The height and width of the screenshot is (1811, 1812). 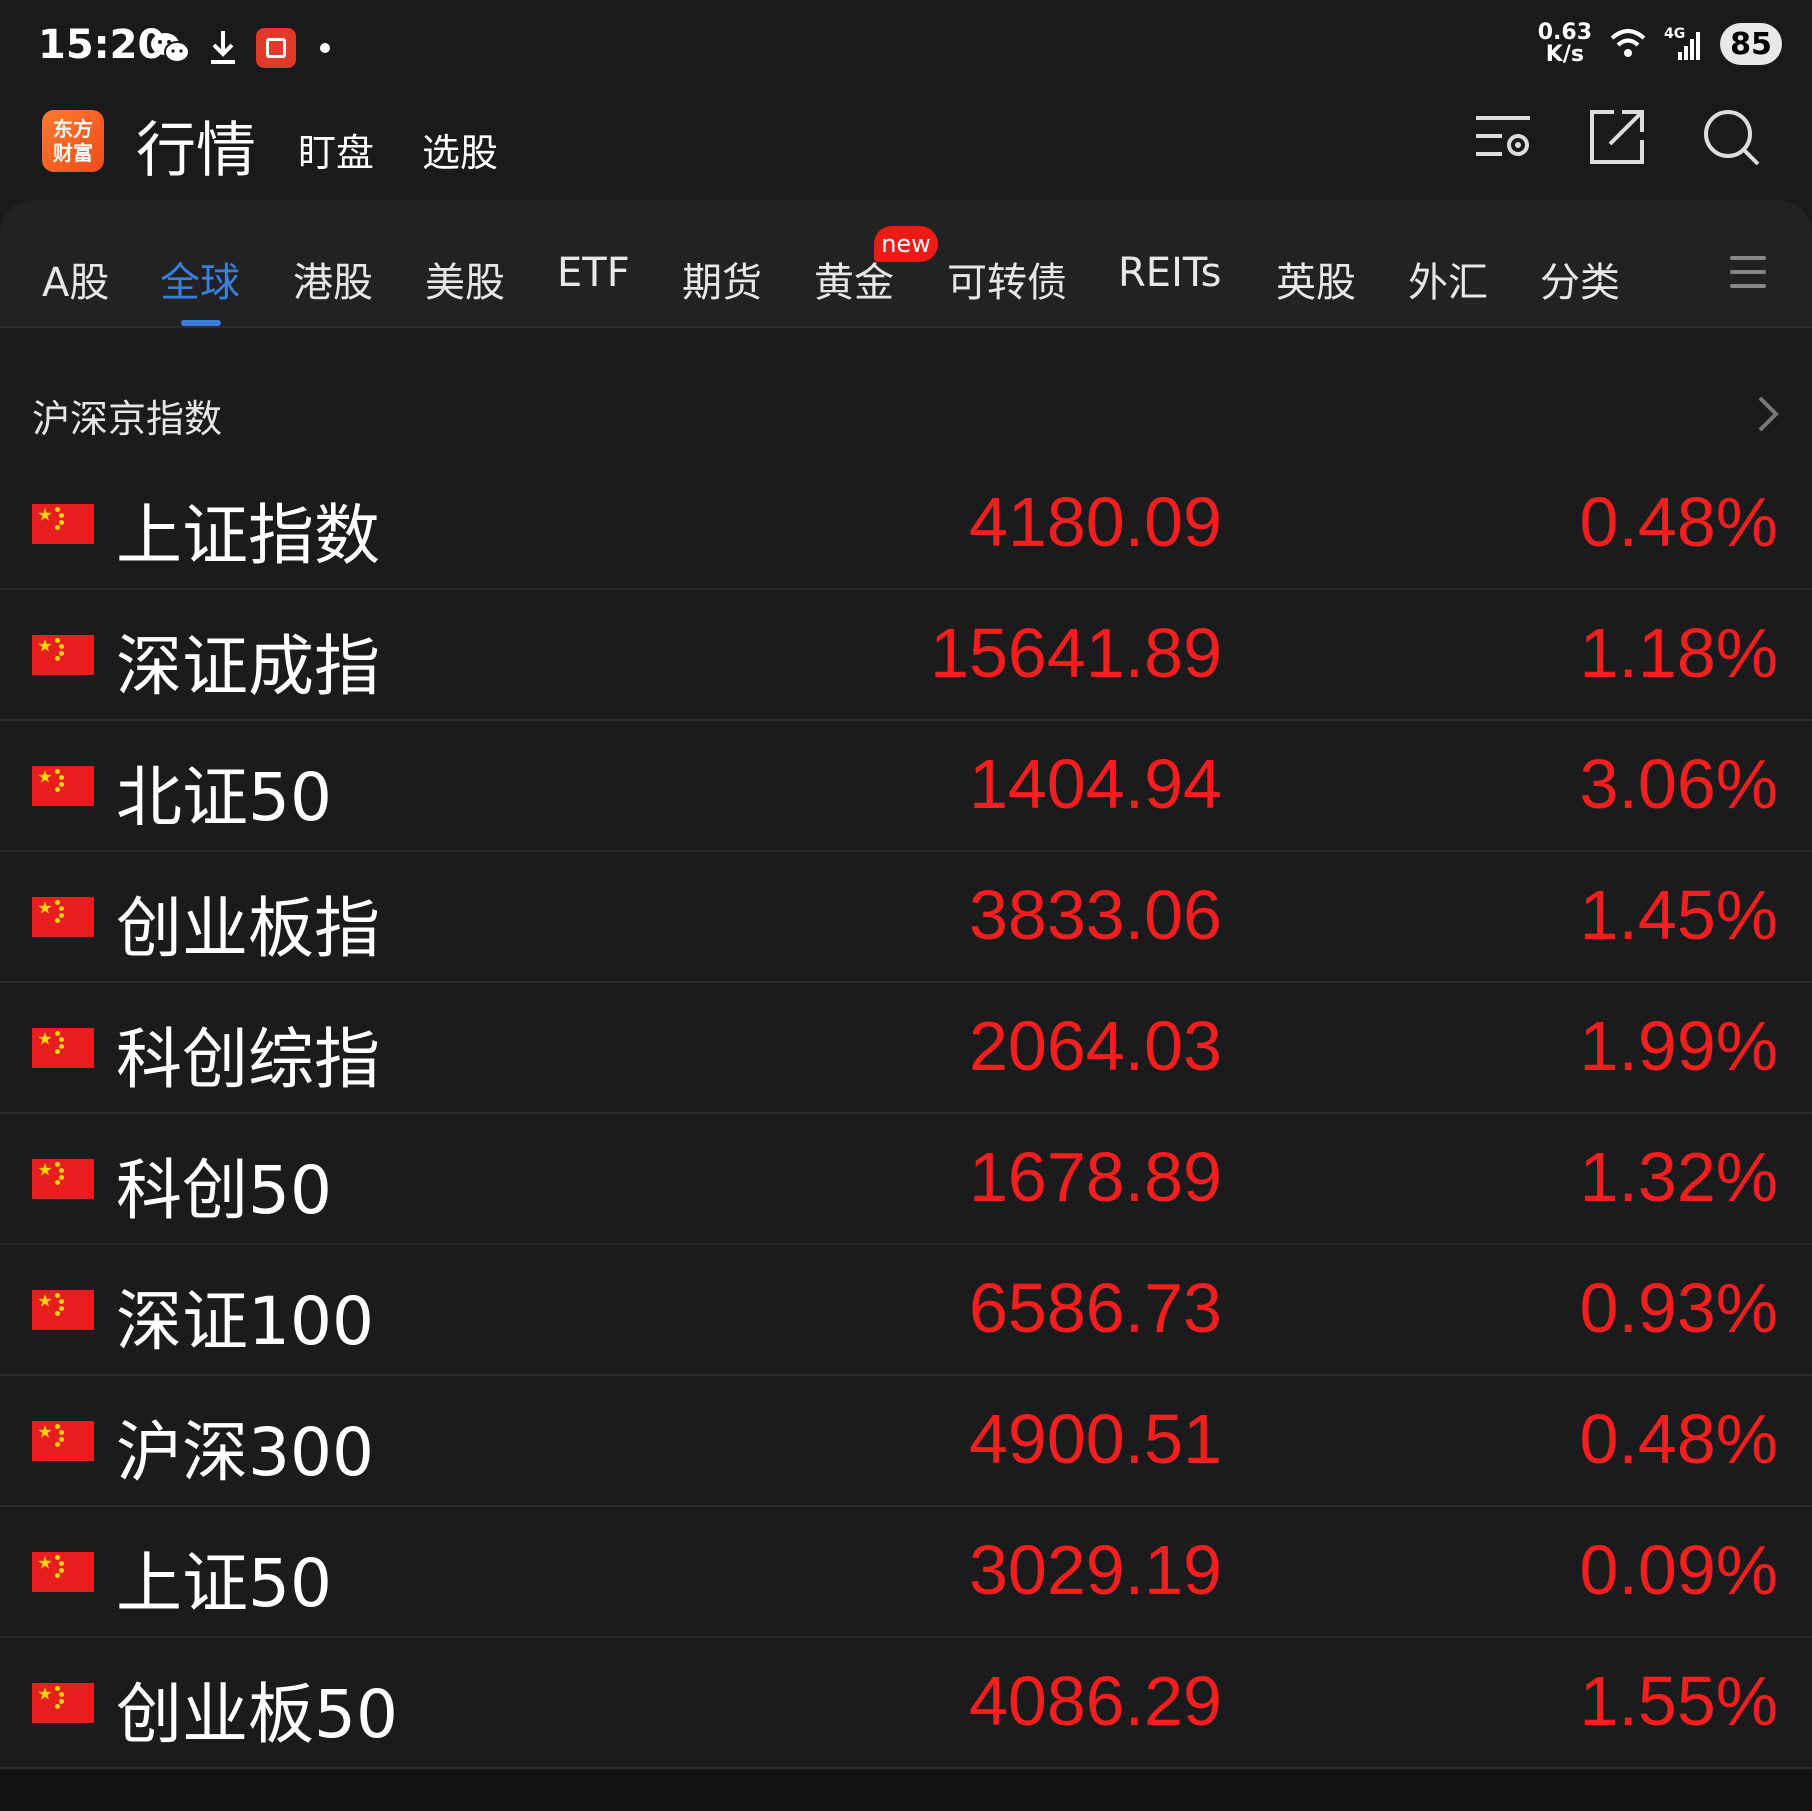 What do you see at coordinates (1503, 137) in the screenshot?
I see `list-settings-icon` at bounding box center [1503, 137].